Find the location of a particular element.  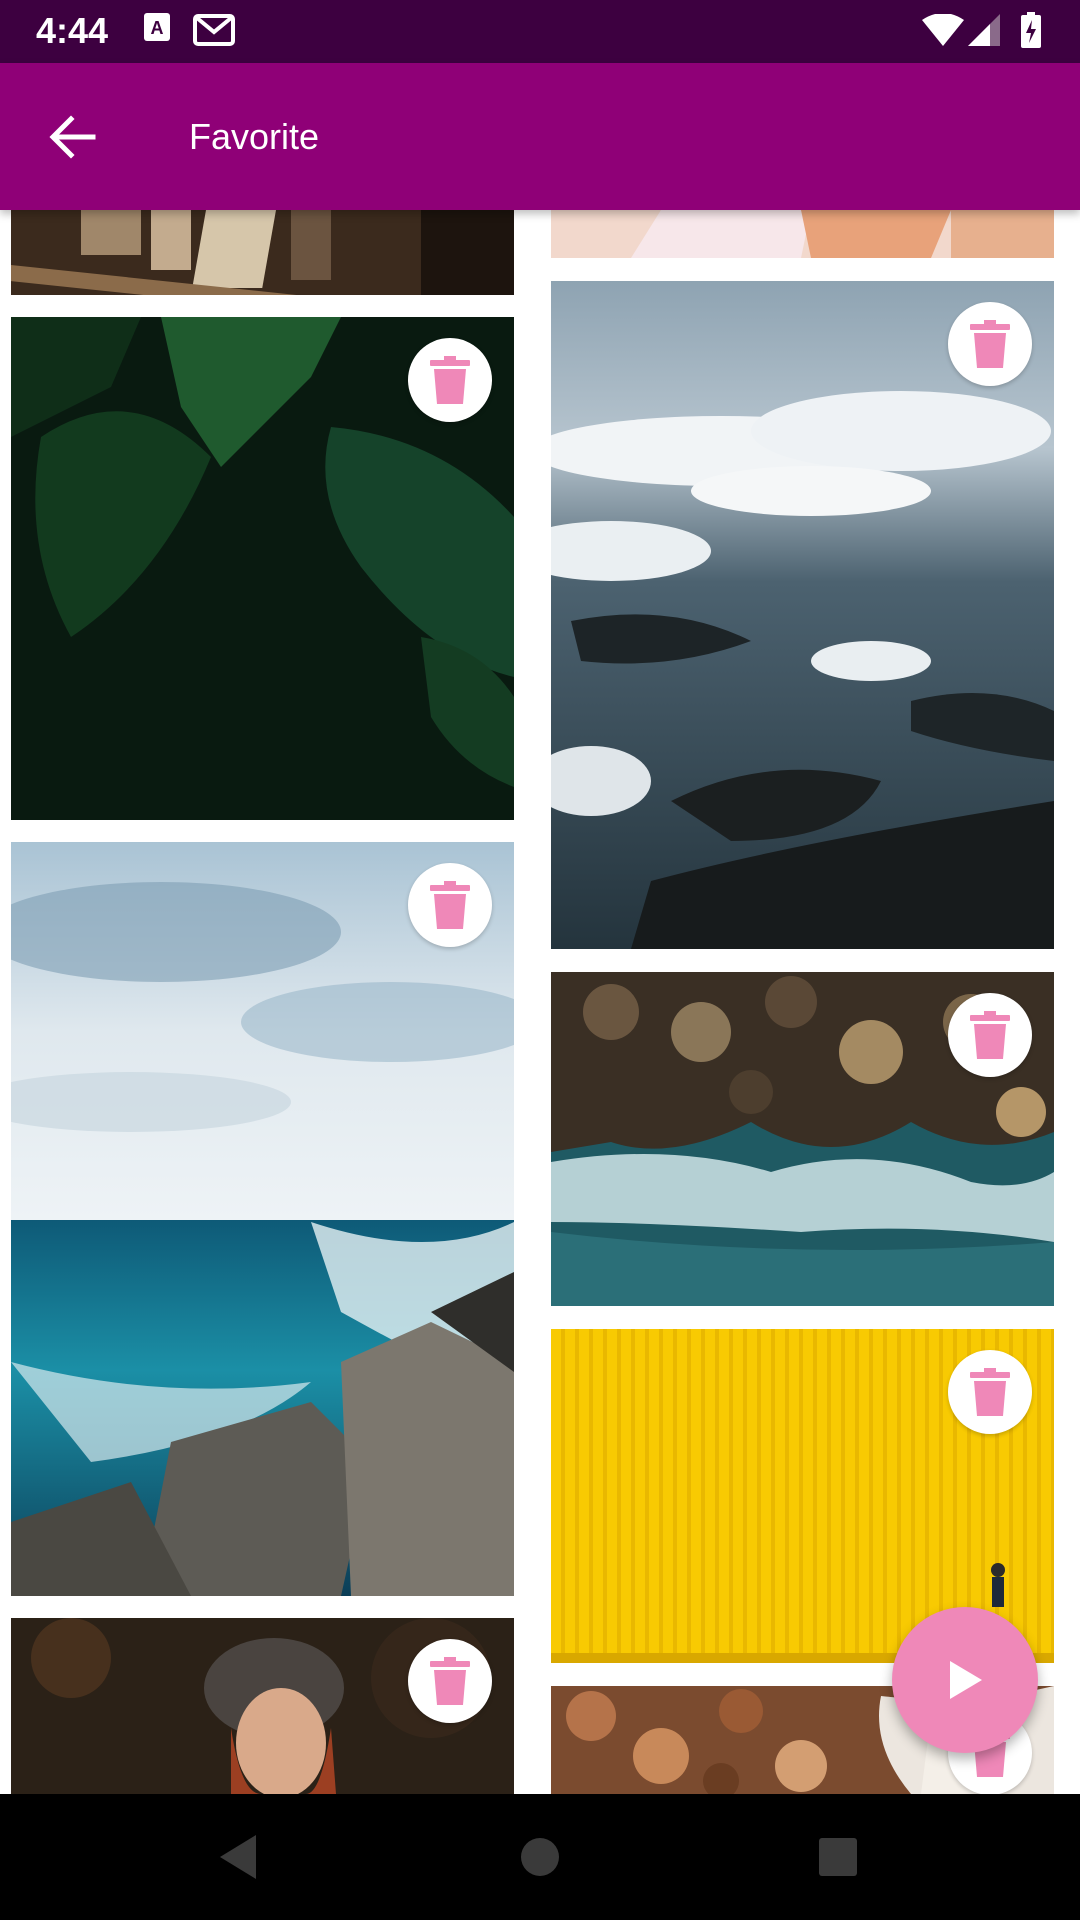

photo-books is located at coordinates (262, 252).